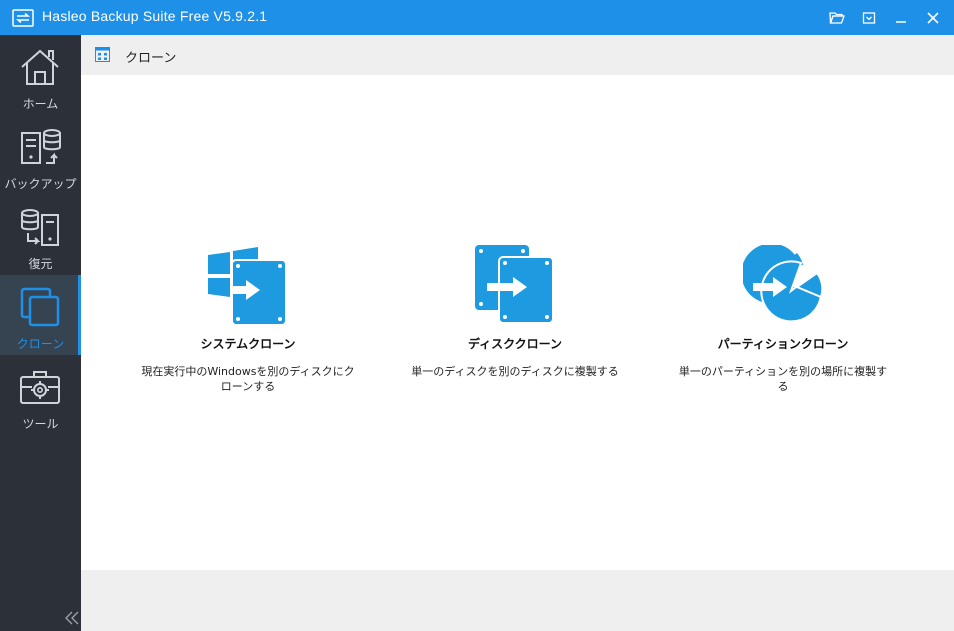  I want to click on sidebar-item-label: ツール, so click(40, 424).